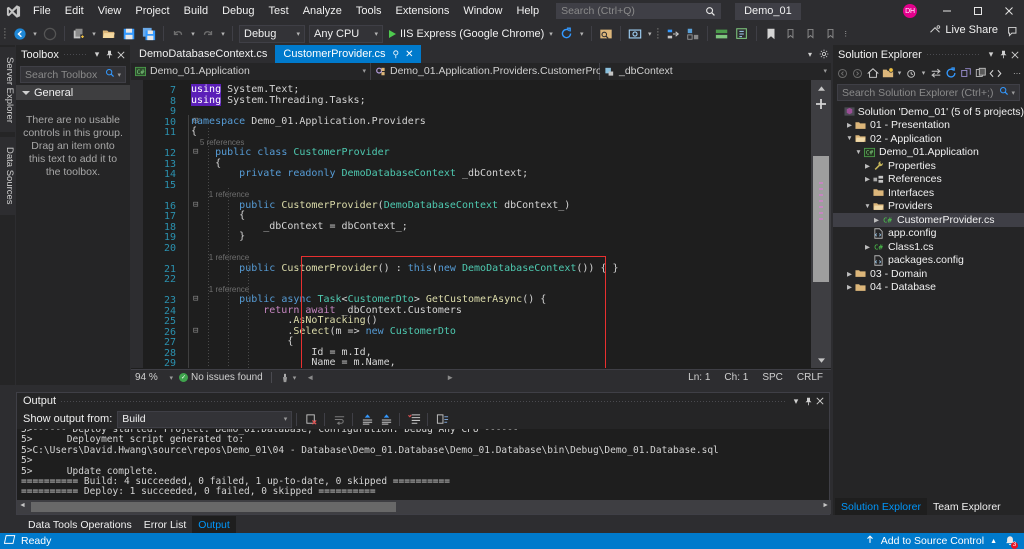  What do you see at coordinates (946, 11) in the screenshot?
I see `minimize-button` at bounding box center [946, 11].